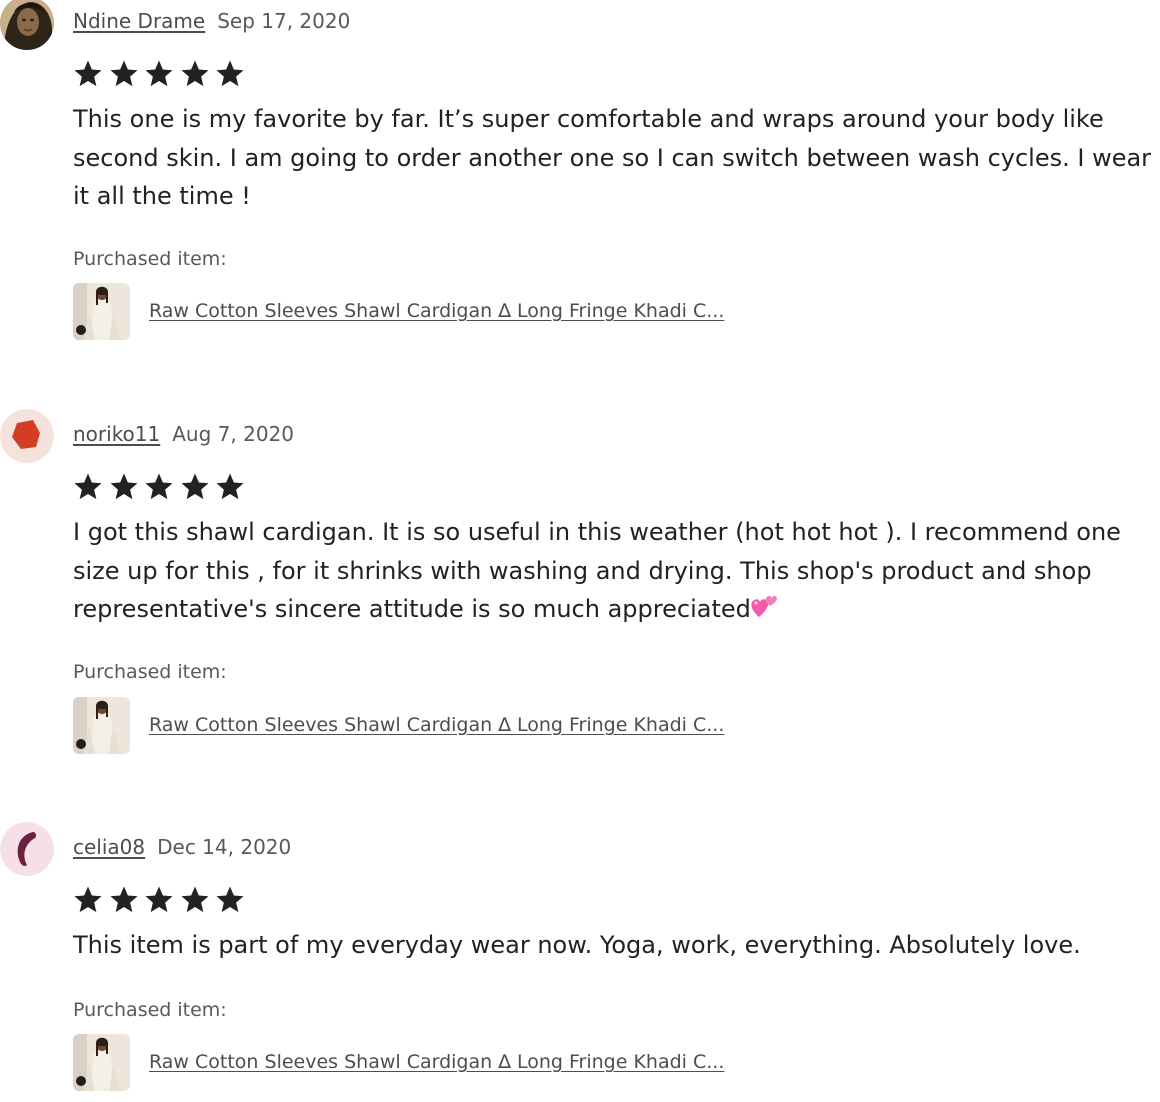 The image size is (1160, 1102). Describe the element at coordinates (284, 21) in the screenshot. I see `review-date: Sep 17, 2020` at that location.